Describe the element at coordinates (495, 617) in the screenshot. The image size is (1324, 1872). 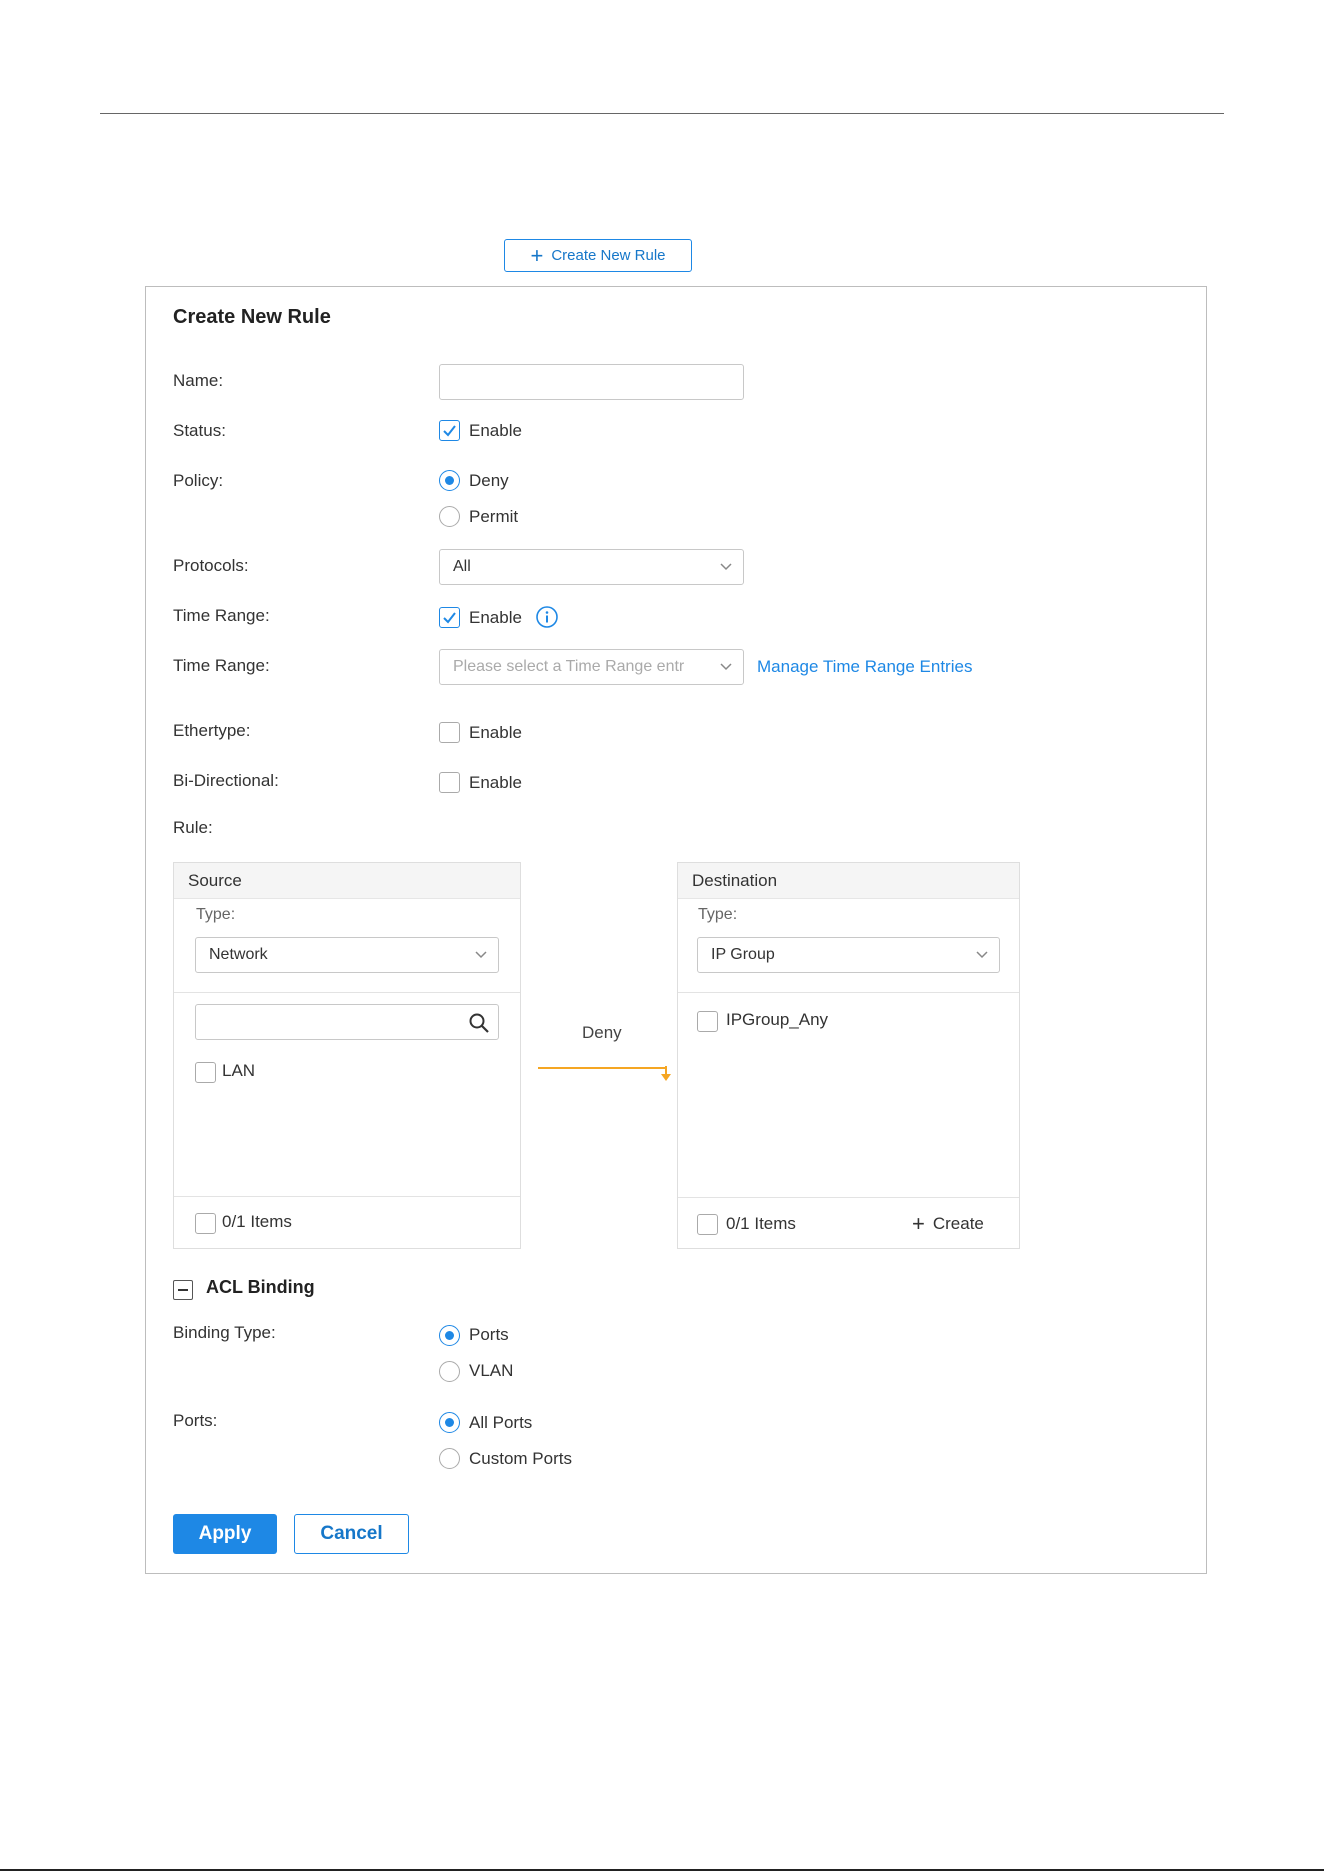
I see `time-range-enable-label: Enable` at that location.